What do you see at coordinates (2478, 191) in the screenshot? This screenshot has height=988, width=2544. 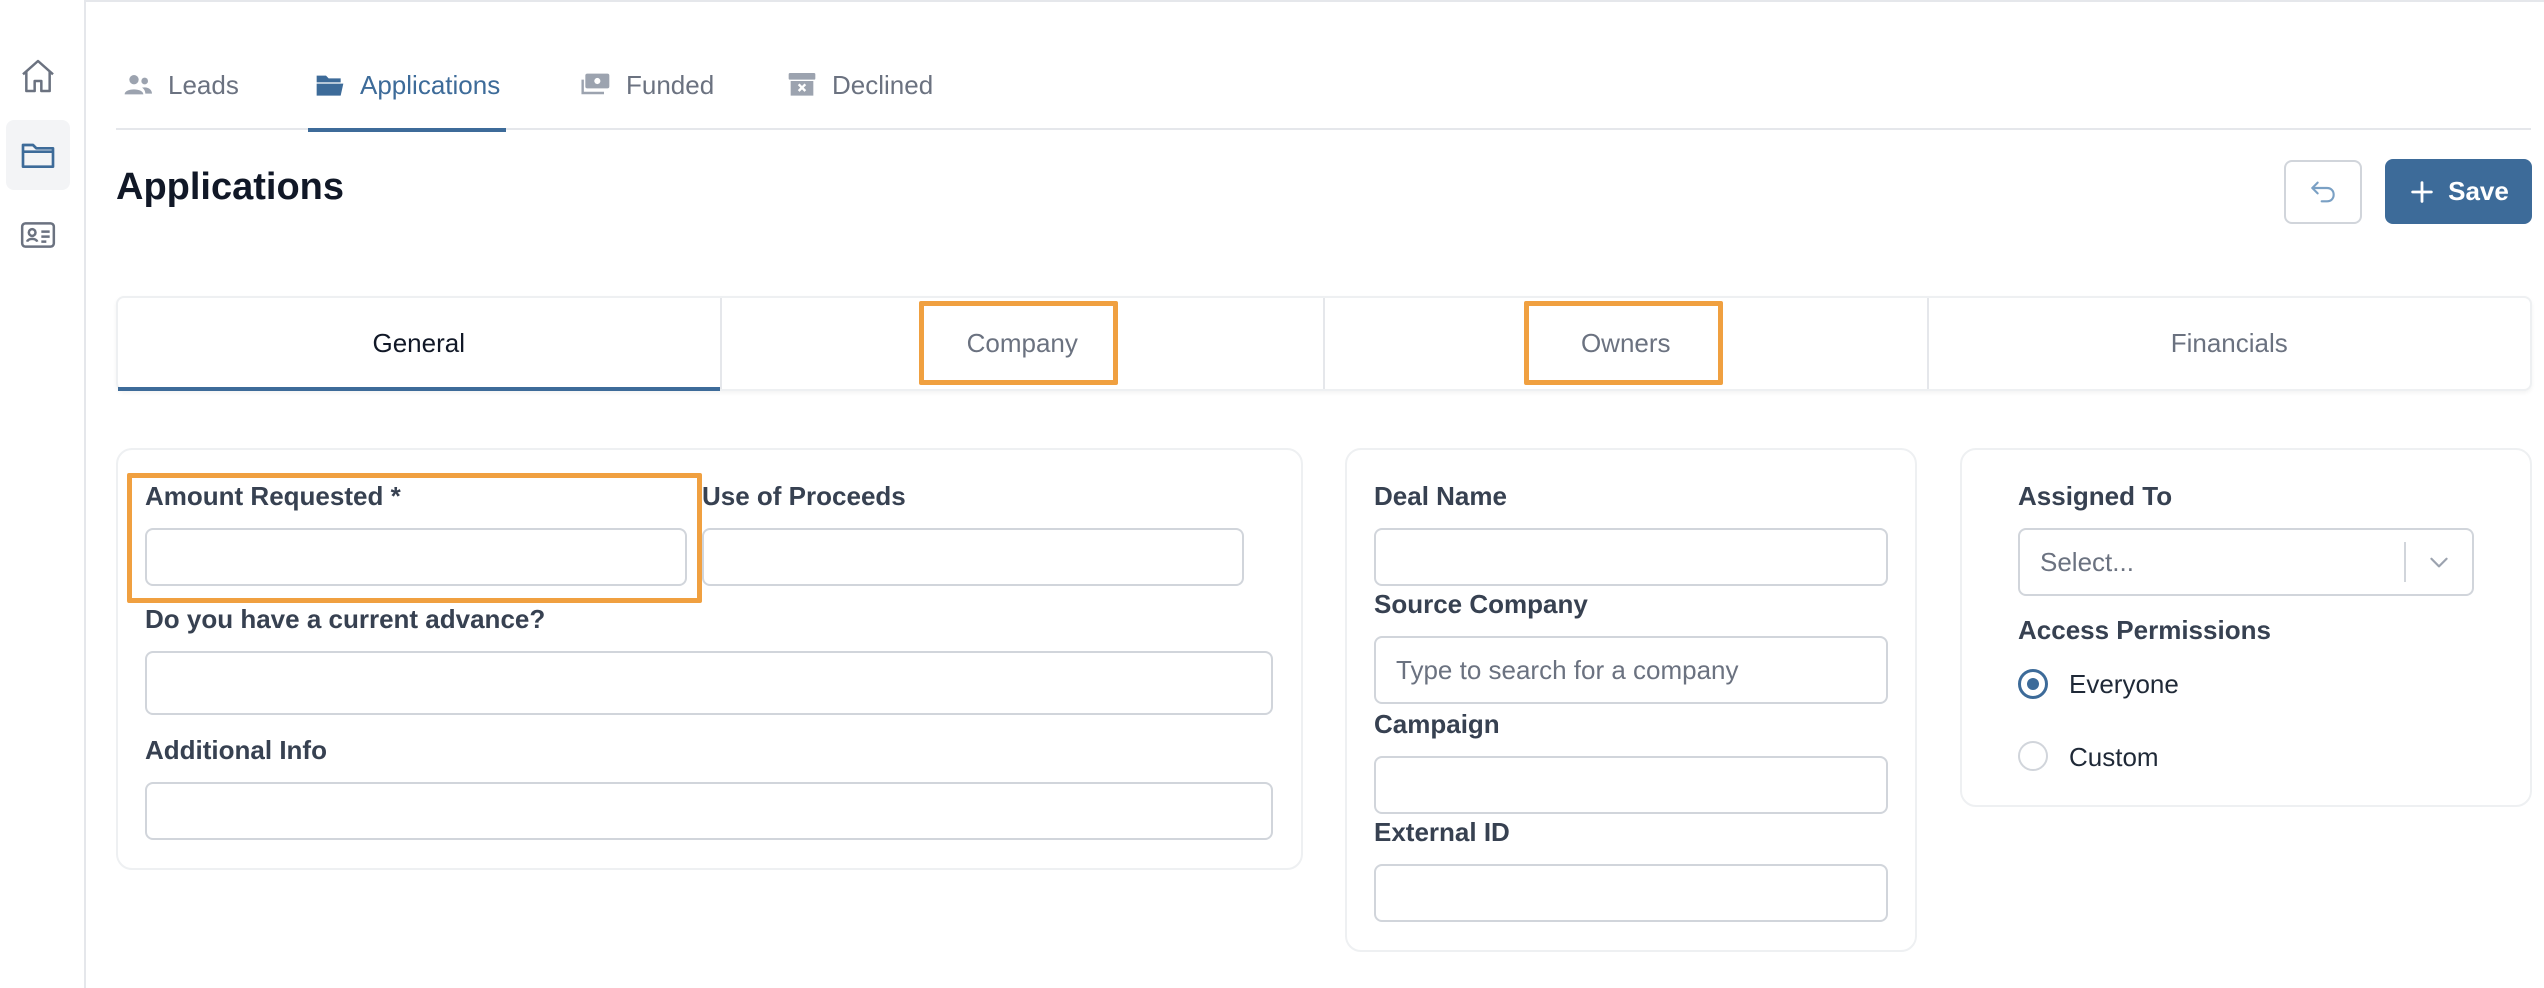 I see `save-button-label: Save` at bounding box center [2478, 191].